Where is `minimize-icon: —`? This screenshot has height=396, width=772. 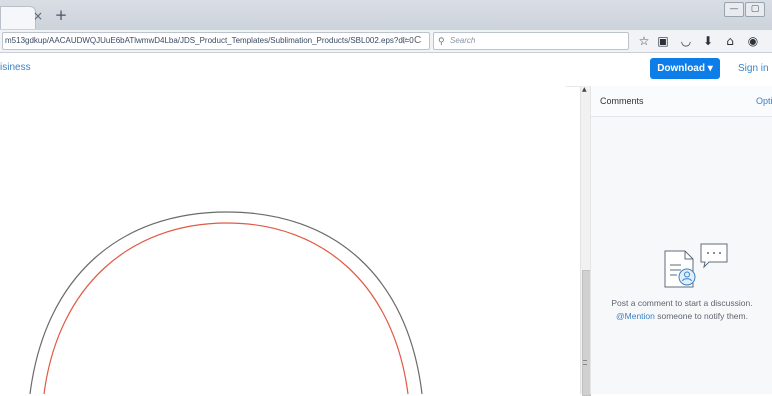
minimize-icon: — is located at coordinates (734, 9).